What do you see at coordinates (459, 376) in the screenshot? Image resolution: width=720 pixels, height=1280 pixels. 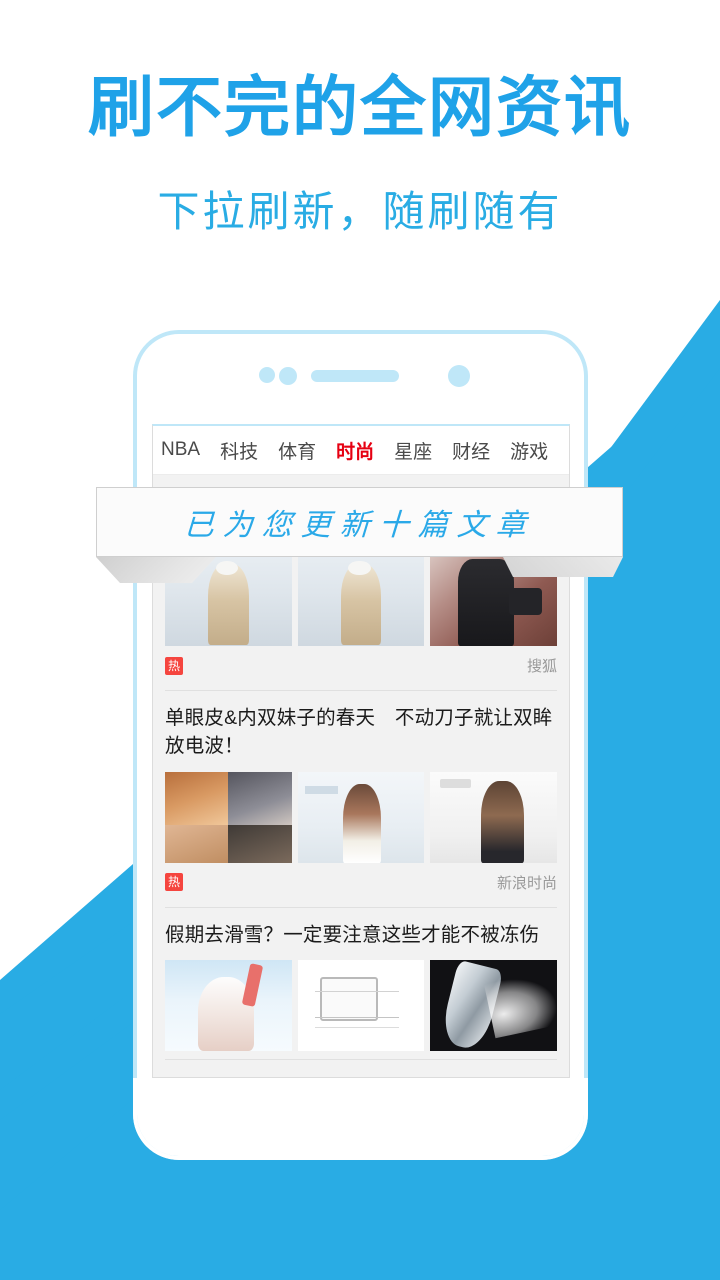 I see `front-camera-icon` at bounding box center [459, 376].